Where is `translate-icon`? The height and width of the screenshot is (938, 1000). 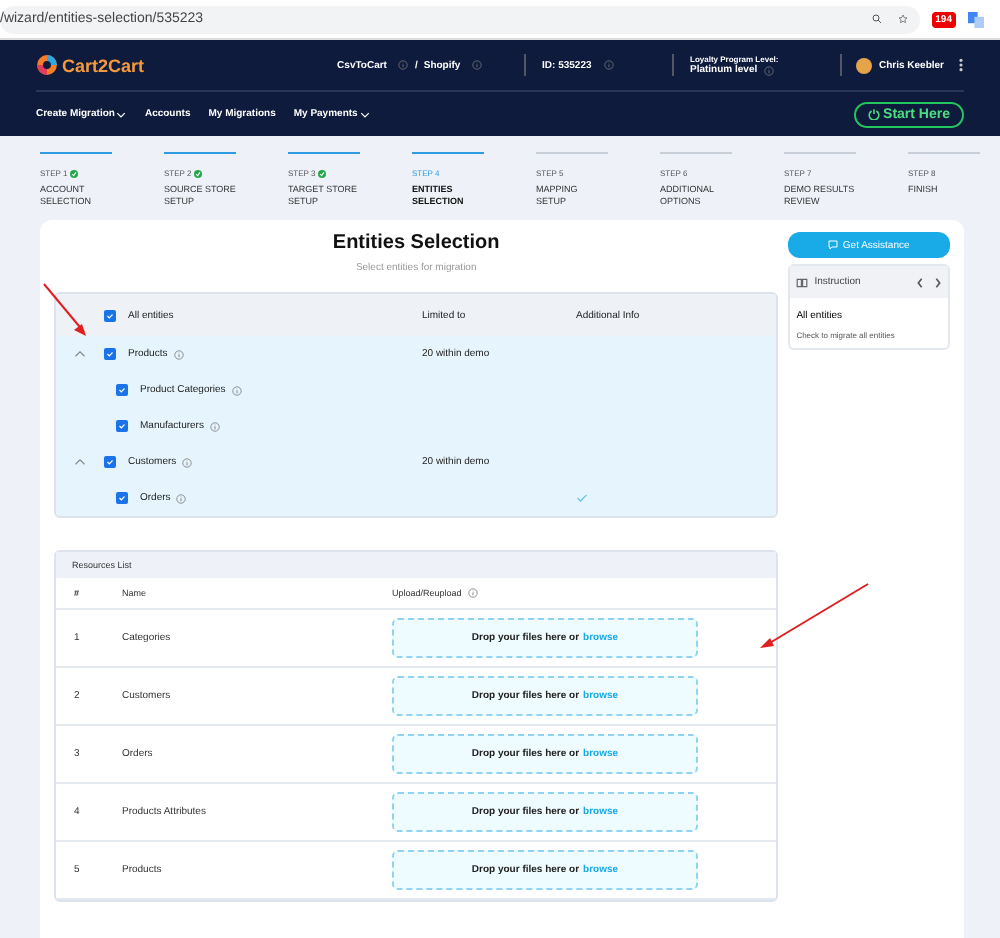 translate-icon is located at coordinates (976, 19).